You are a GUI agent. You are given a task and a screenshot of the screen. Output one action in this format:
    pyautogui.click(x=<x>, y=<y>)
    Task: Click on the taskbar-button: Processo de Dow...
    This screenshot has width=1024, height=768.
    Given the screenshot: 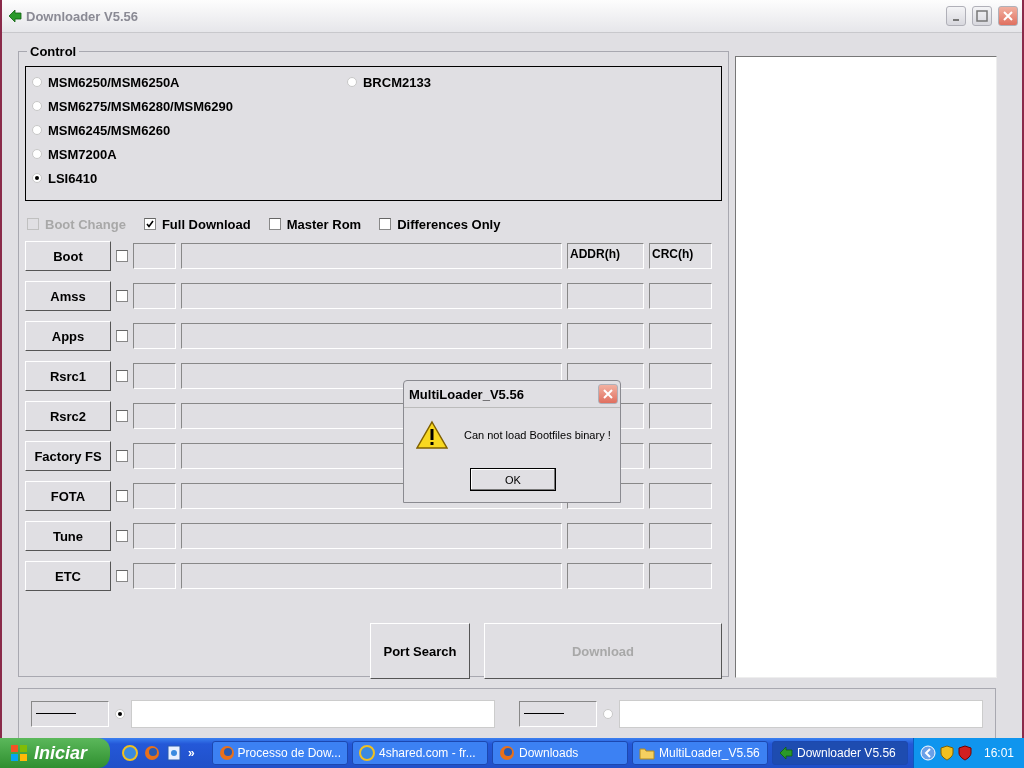 What is the action you would take?
    pyautogui.click(x=280, y=753)
    